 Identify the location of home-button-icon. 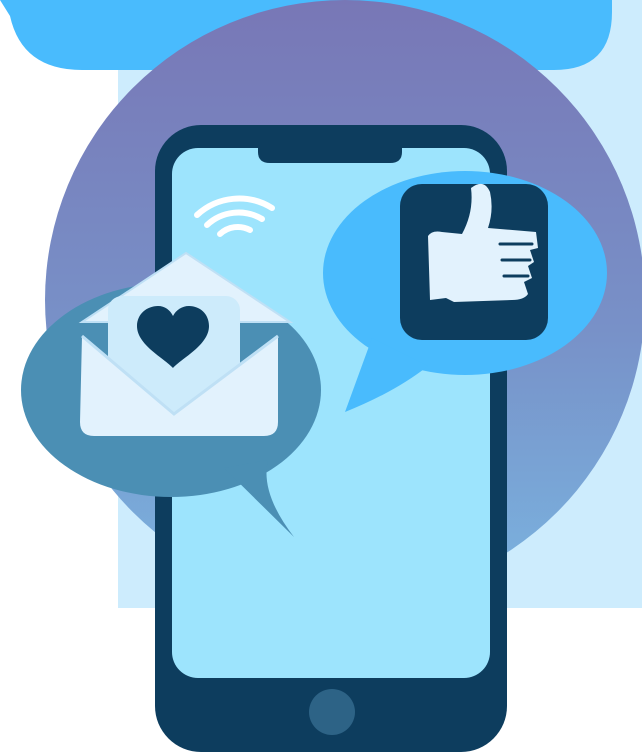
(332, 712).